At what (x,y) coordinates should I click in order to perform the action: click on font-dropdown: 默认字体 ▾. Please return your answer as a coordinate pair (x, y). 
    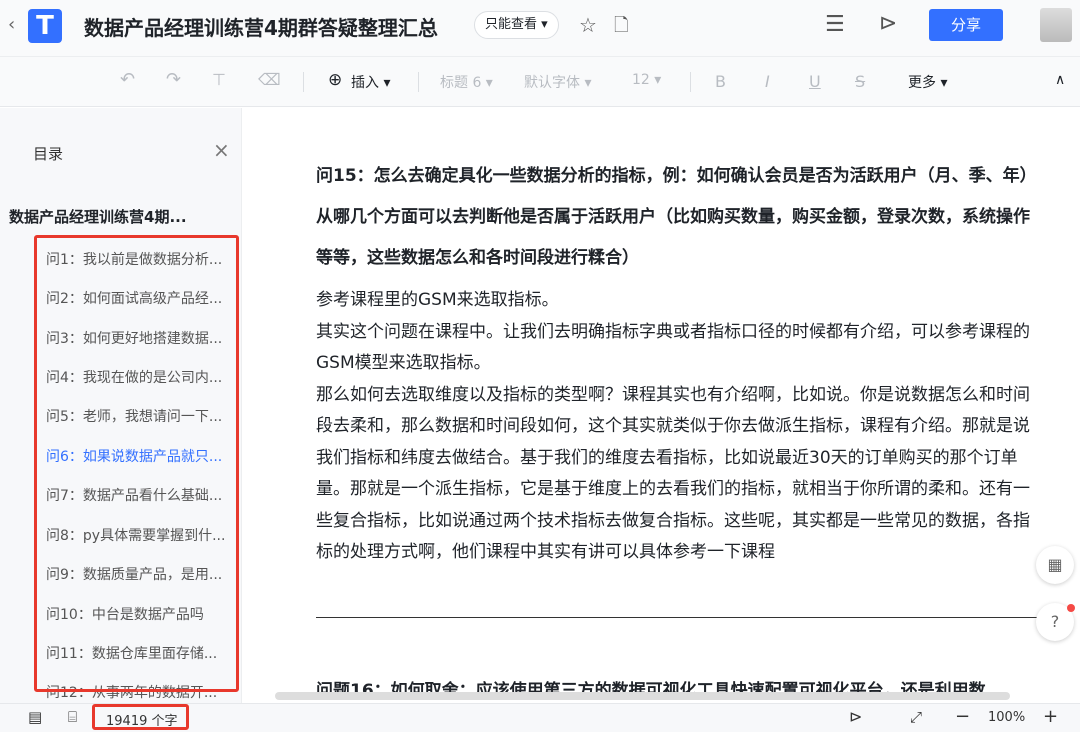
    Looking at the image, I should click on (557, 82).